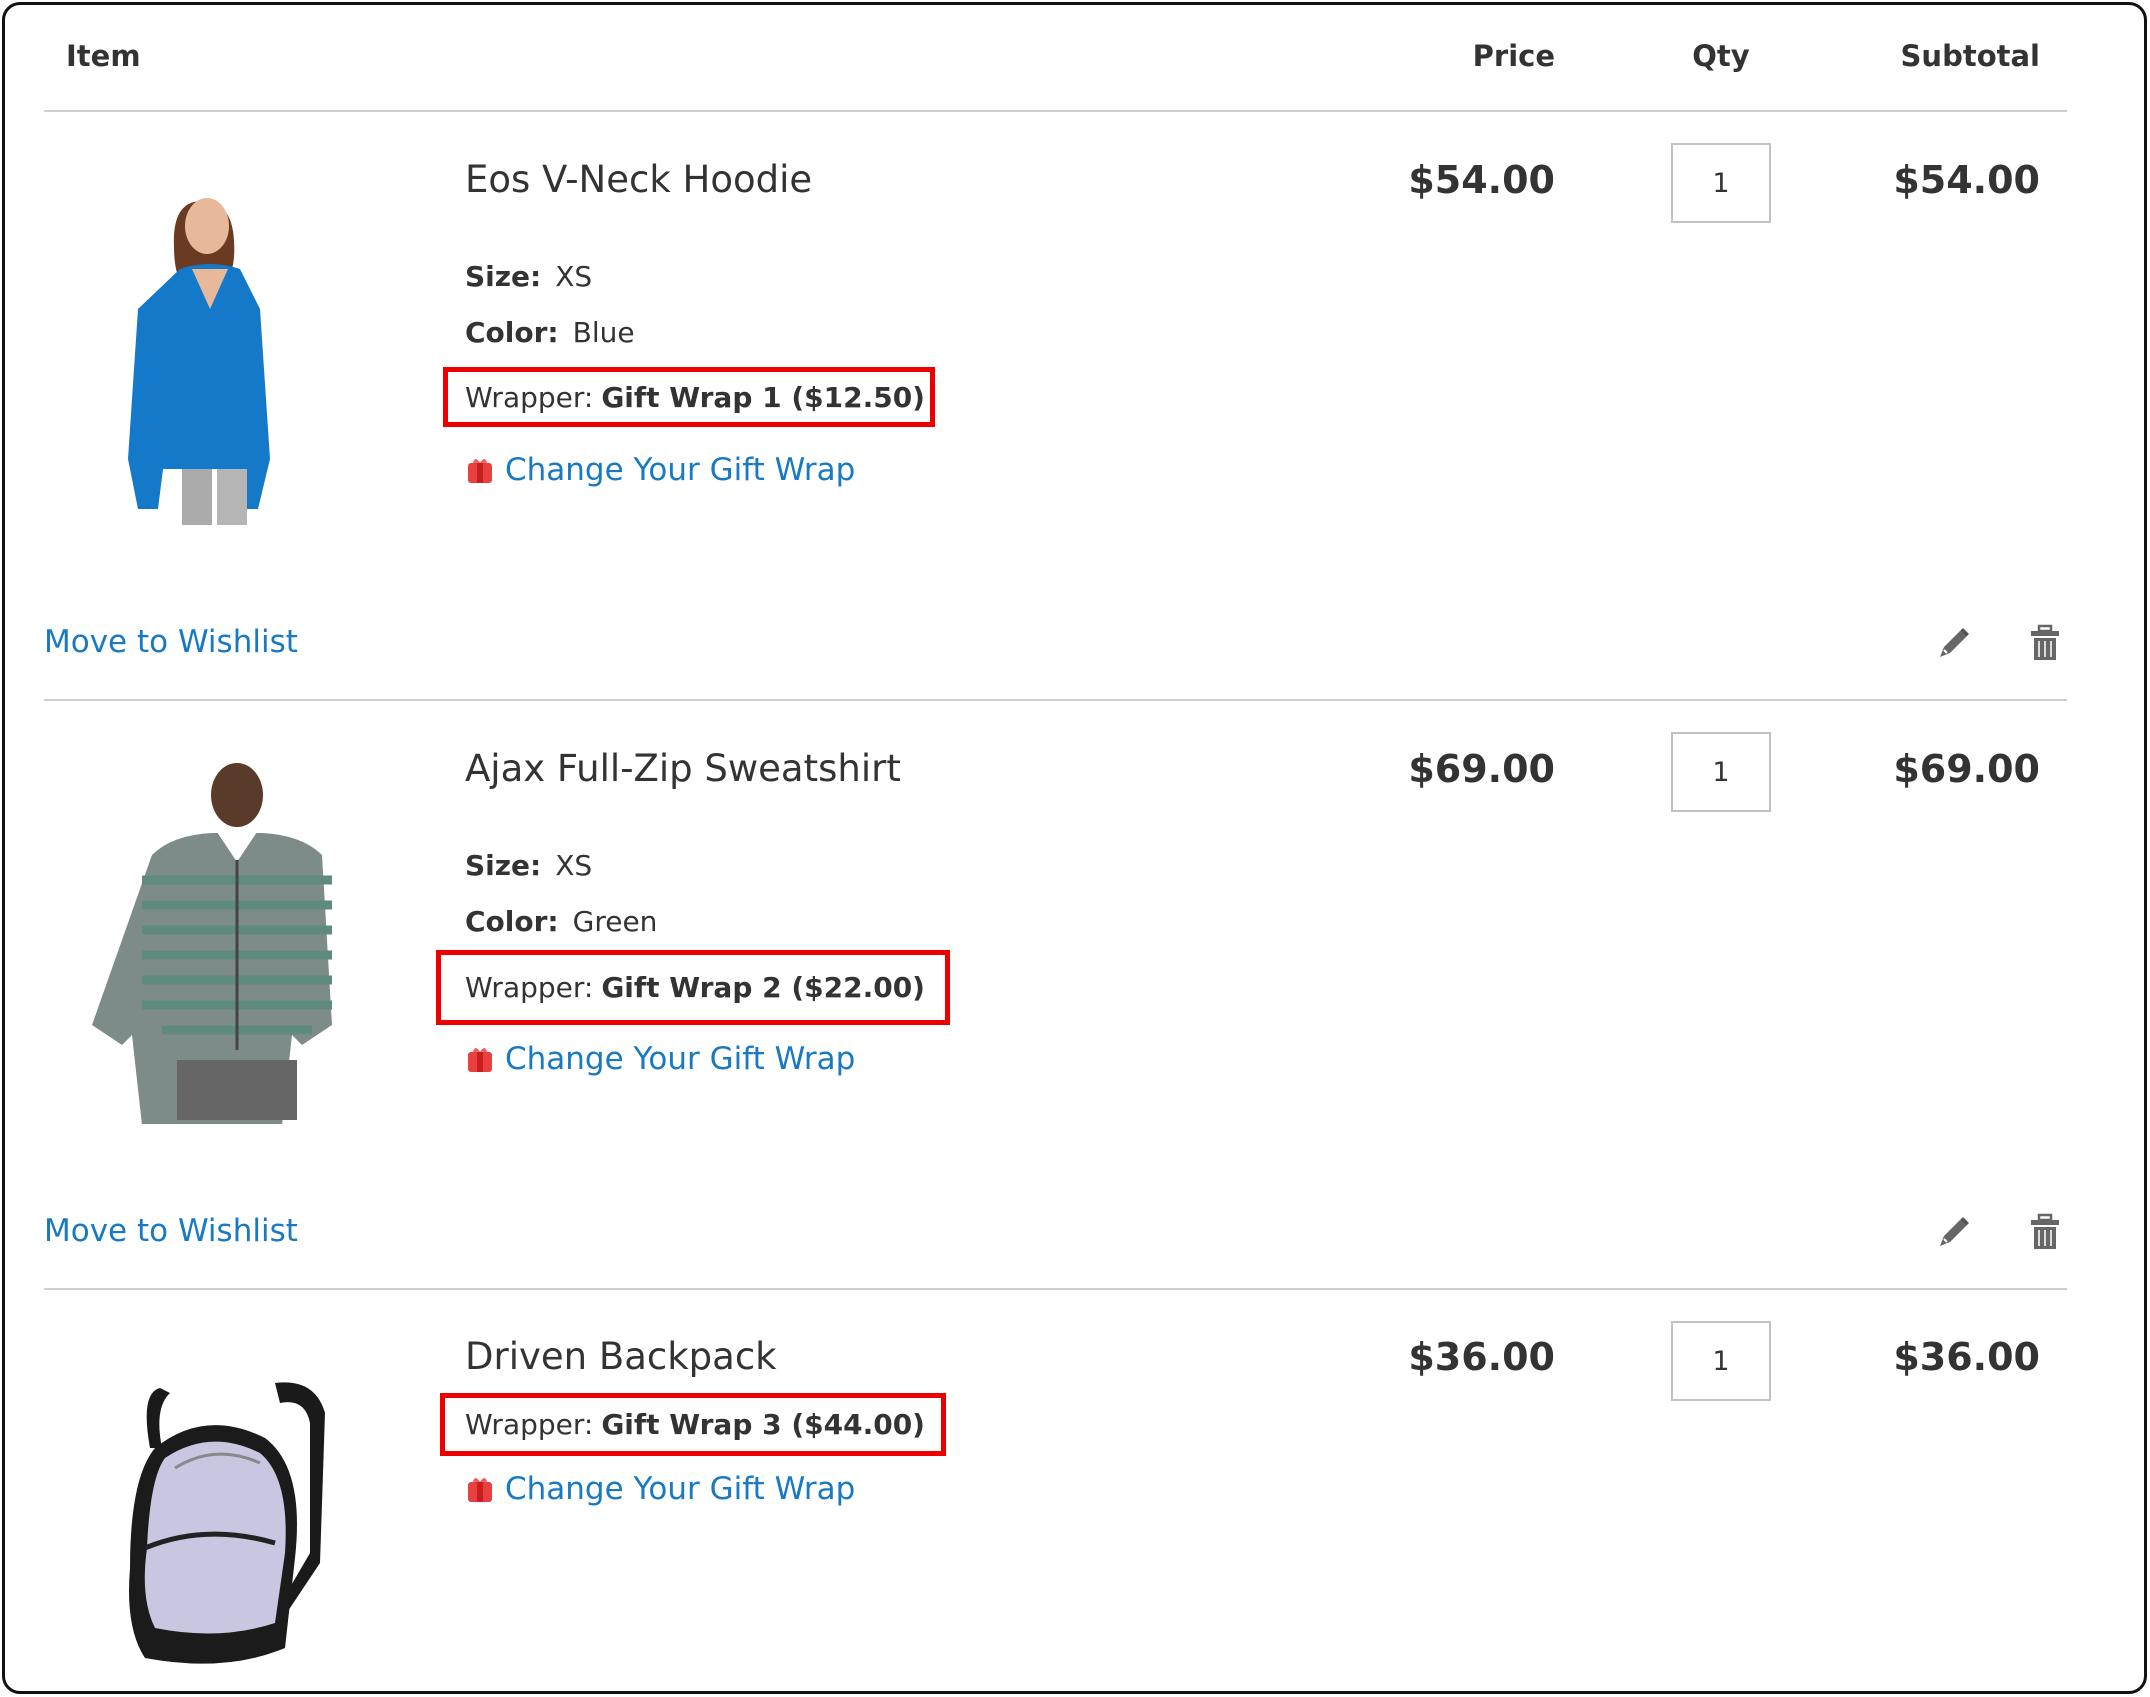 Image resolution: width=2150 pixels, height=1697 pixels. I want to click on item-price: $36.00, so click(1481, 1357).